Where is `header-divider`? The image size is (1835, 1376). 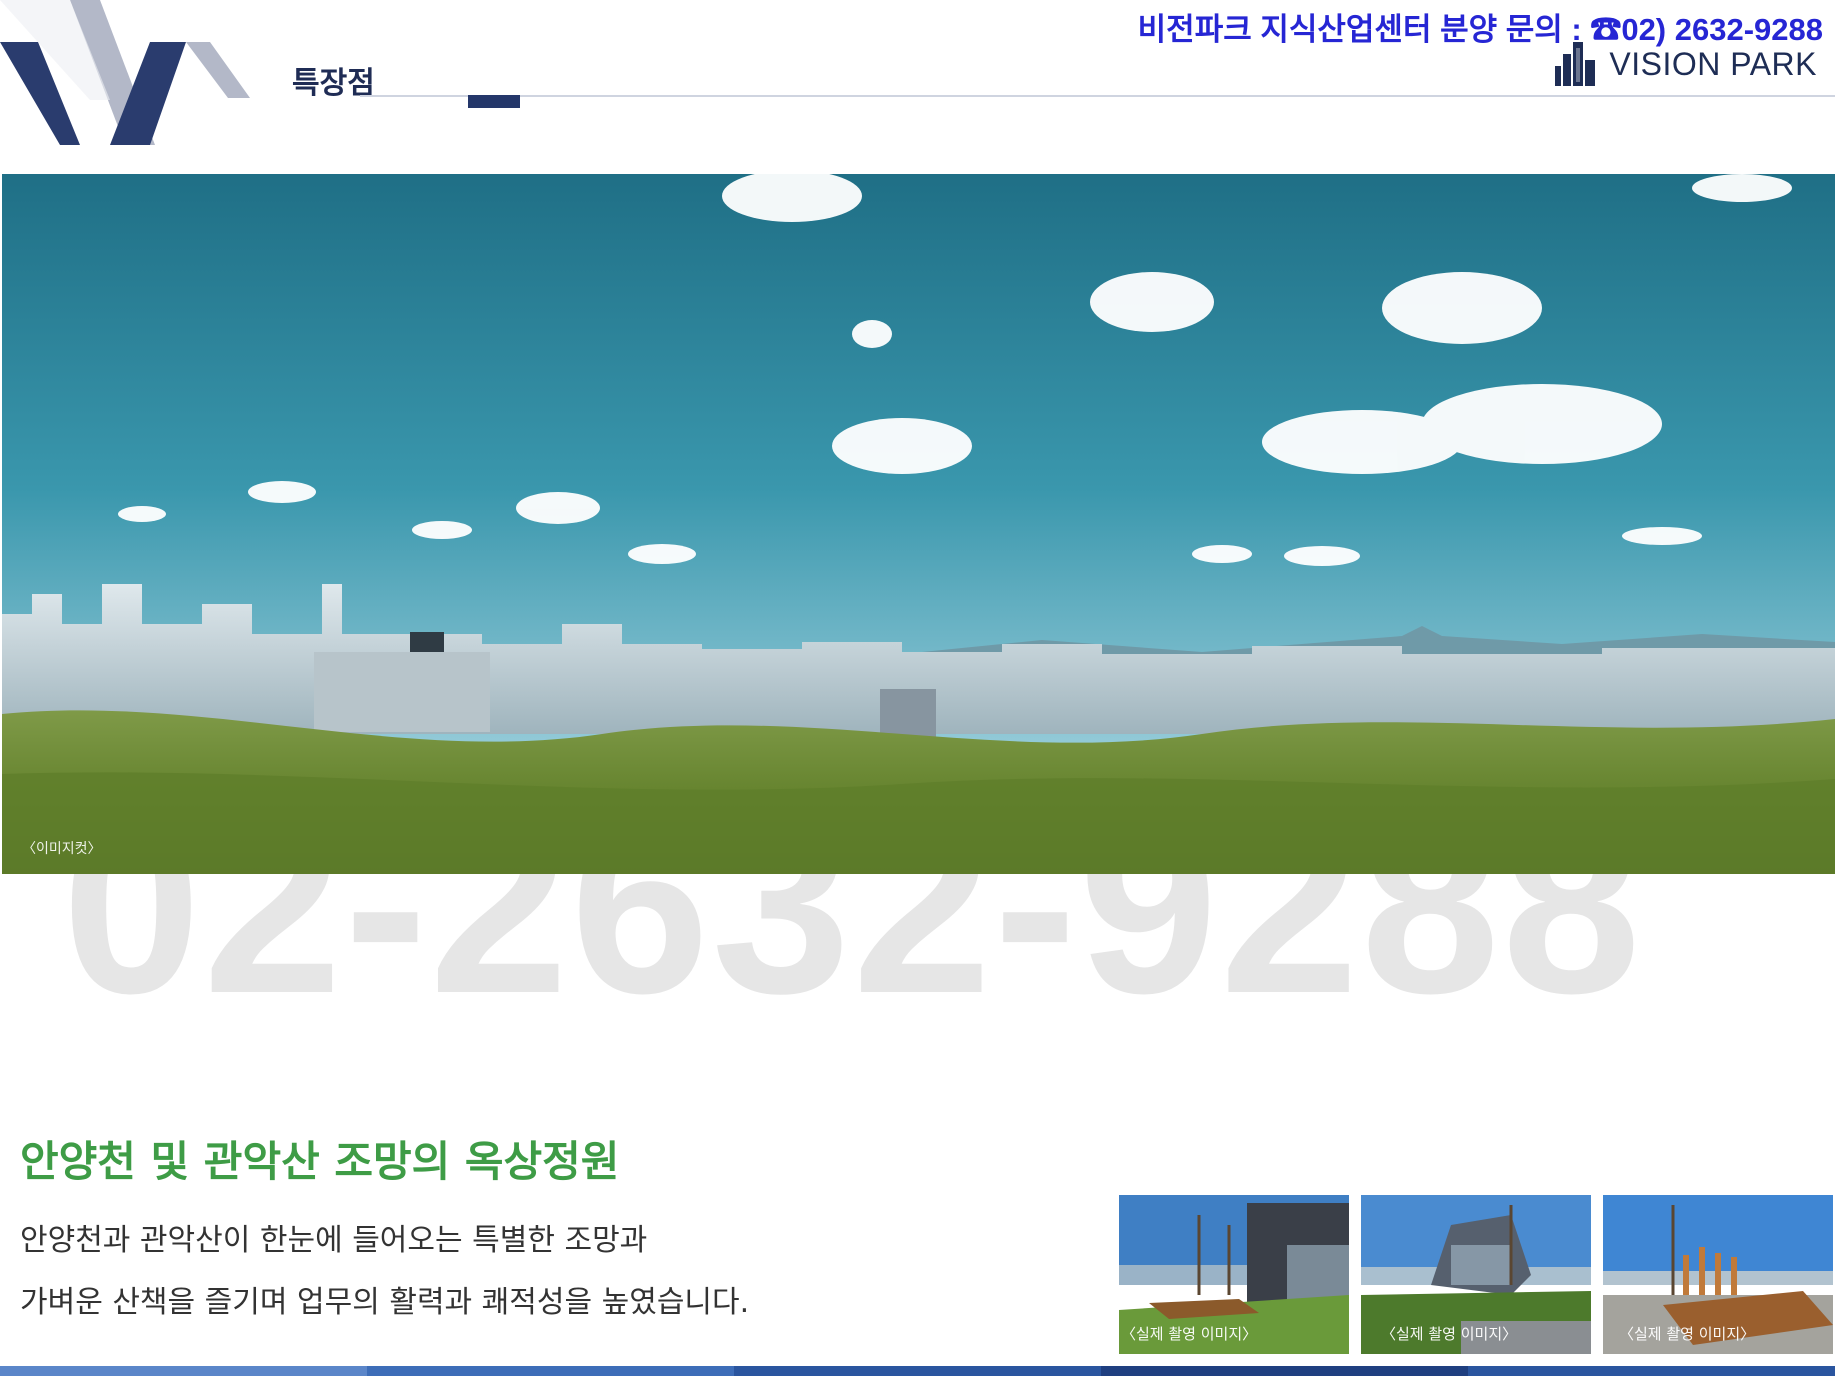 header-divider is located at coordinates (1097, 96).